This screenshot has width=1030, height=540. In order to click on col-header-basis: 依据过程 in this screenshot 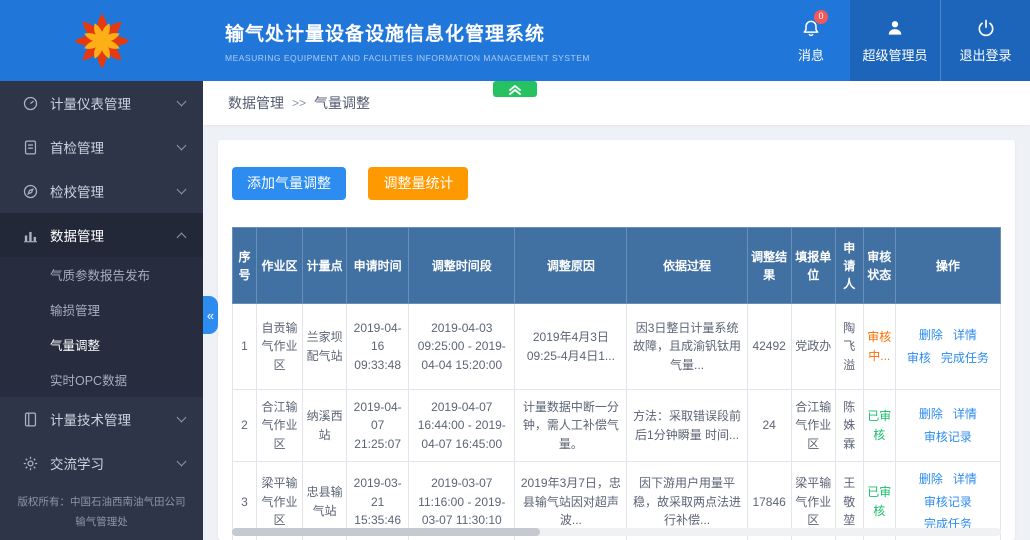, I will do `click(687, 265)`.